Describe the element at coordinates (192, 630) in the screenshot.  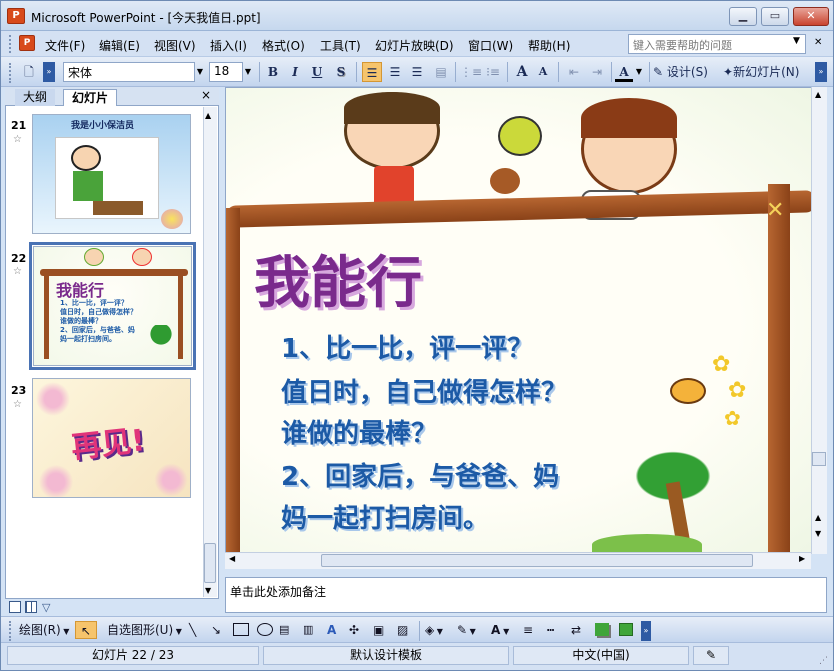
I see `line-tool-icon: ╲` at that location.